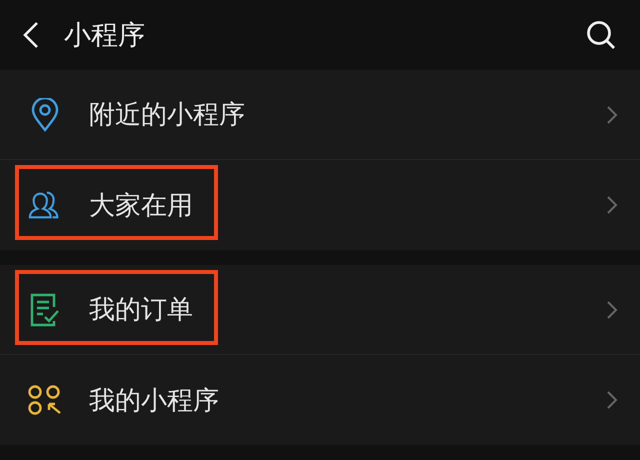 The width and height of the screenshot is (640, 460). Describe the element at coordinates (601, 35) in the screenshot. I see `search-icon` at that location.